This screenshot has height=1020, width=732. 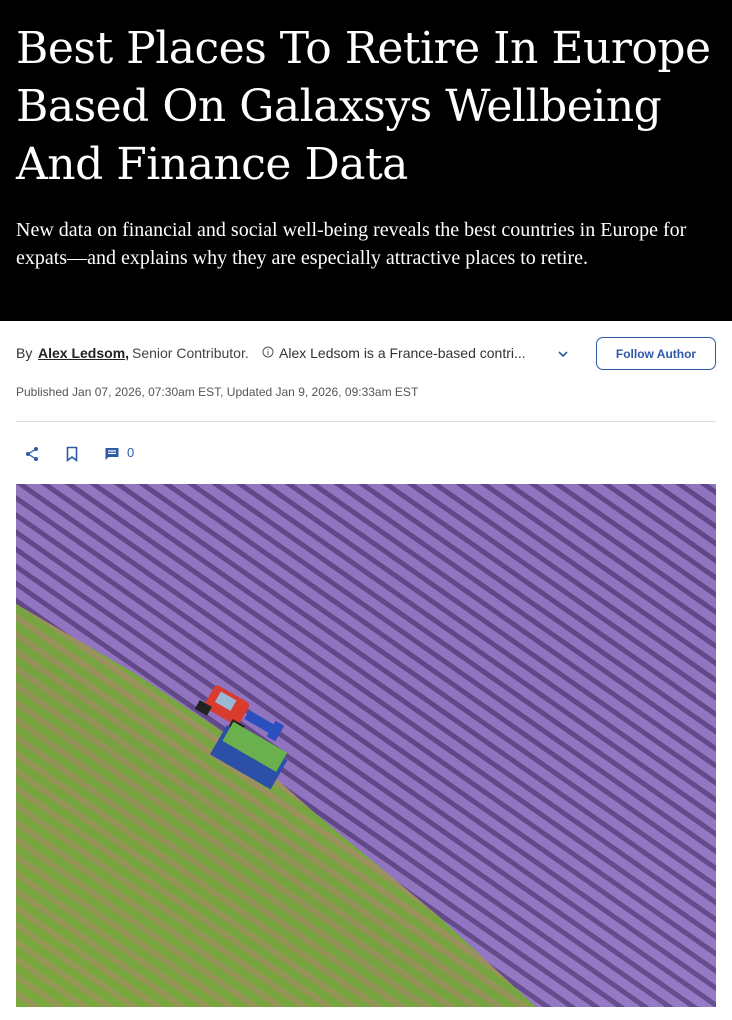 What do you see at coordinates (656, 353) in the screenshot?
I see `follow-author-button: Follow Author` at bounding box center [656, 353].